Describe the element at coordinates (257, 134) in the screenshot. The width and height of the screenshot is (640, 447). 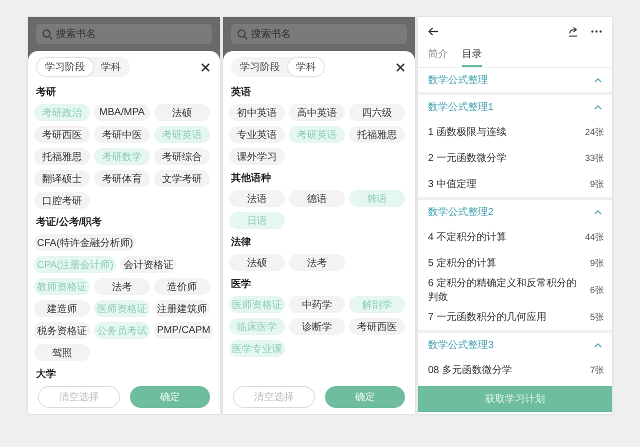
I see `filter-chip: 专业英语` at that location.